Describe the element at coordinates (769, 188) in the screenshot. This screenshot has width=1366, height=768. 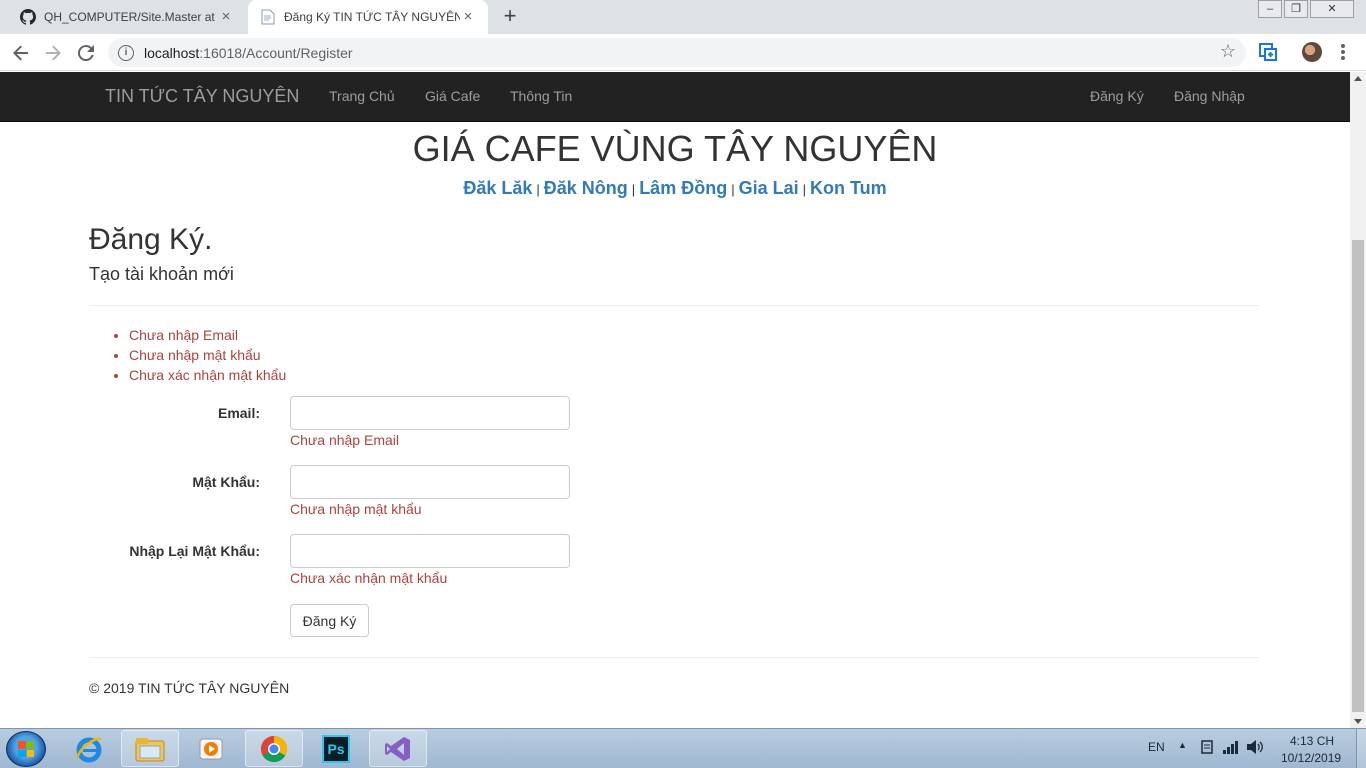
I see `province-link-gialai: Gia Lai` at that location.